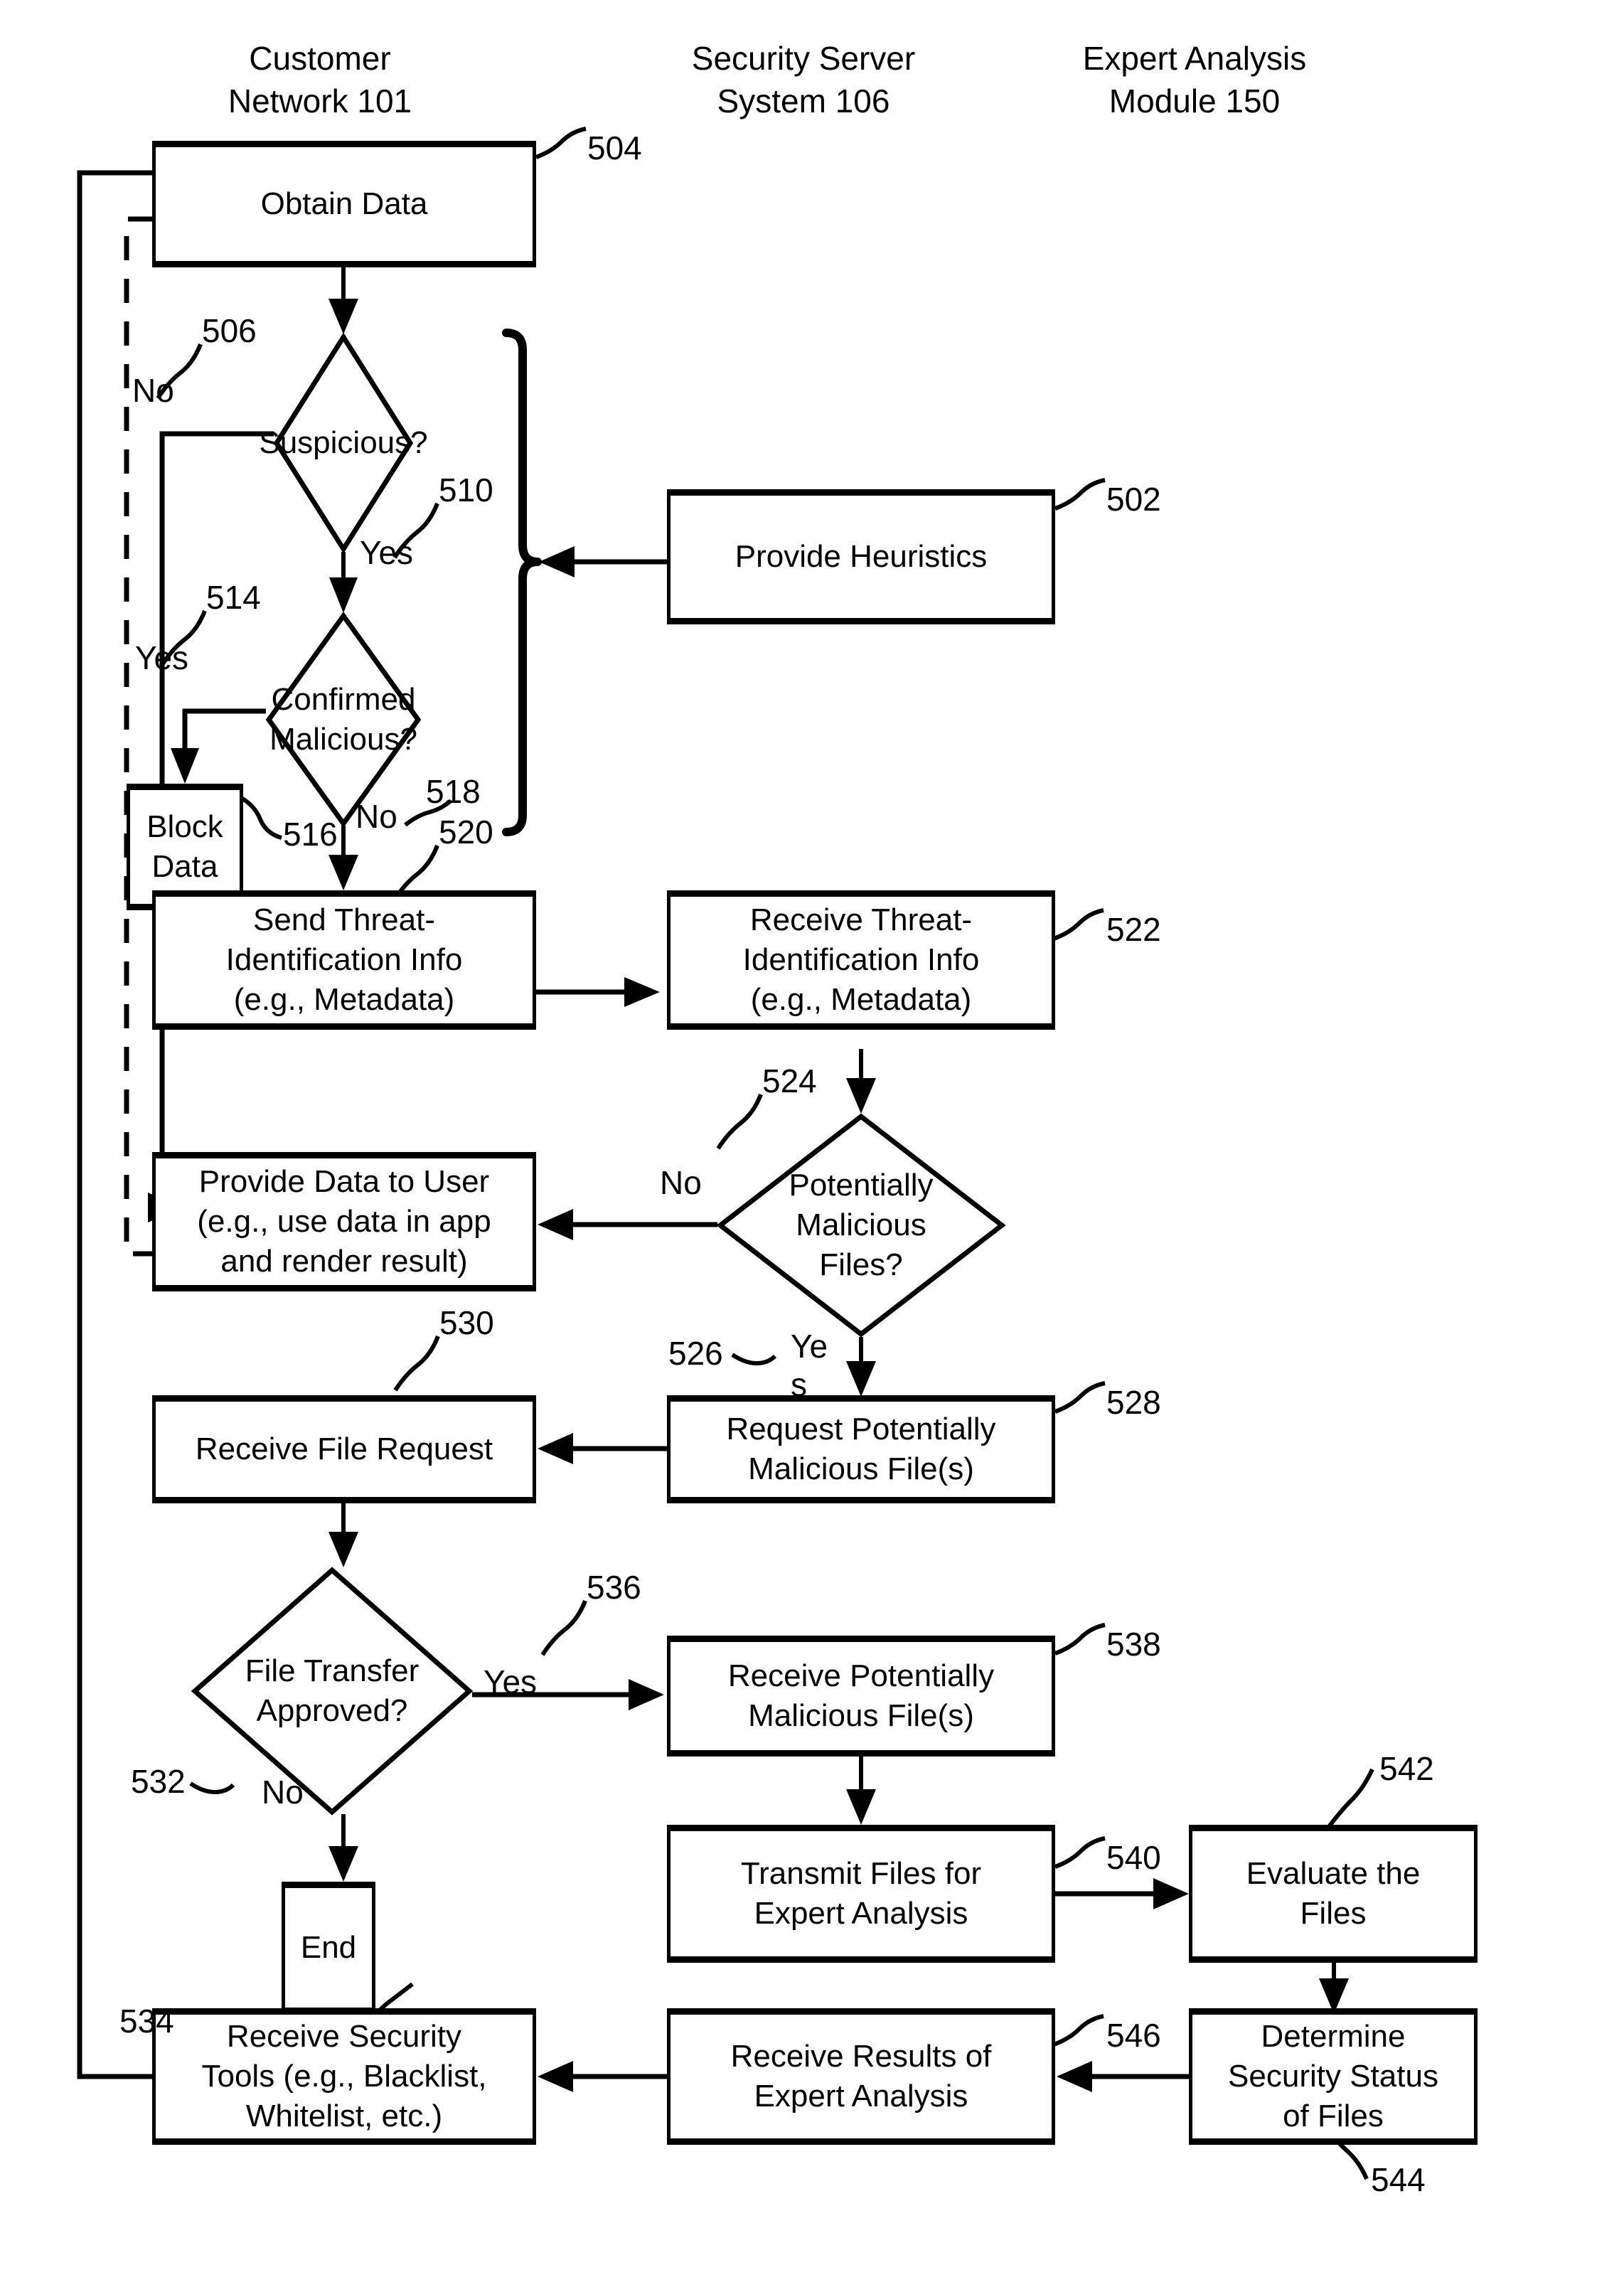  Describe the element at coordinates (511, 1681) in the screenshot. I see `edge-label-file-transfer-yes: Yes` at that location.